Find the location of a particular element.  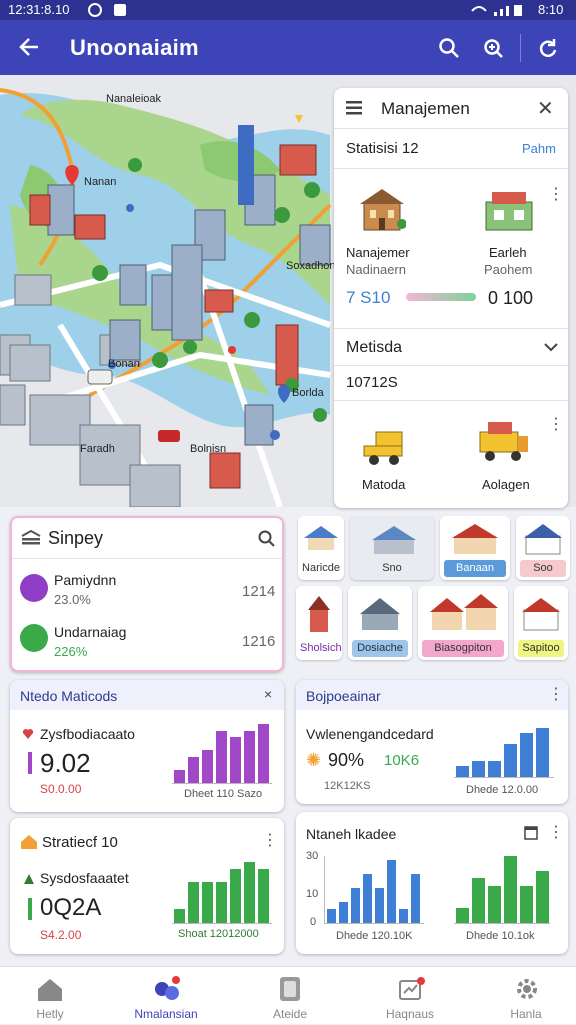

stat-title: Sysdosfaaatet is located at coordinates (84, 878).